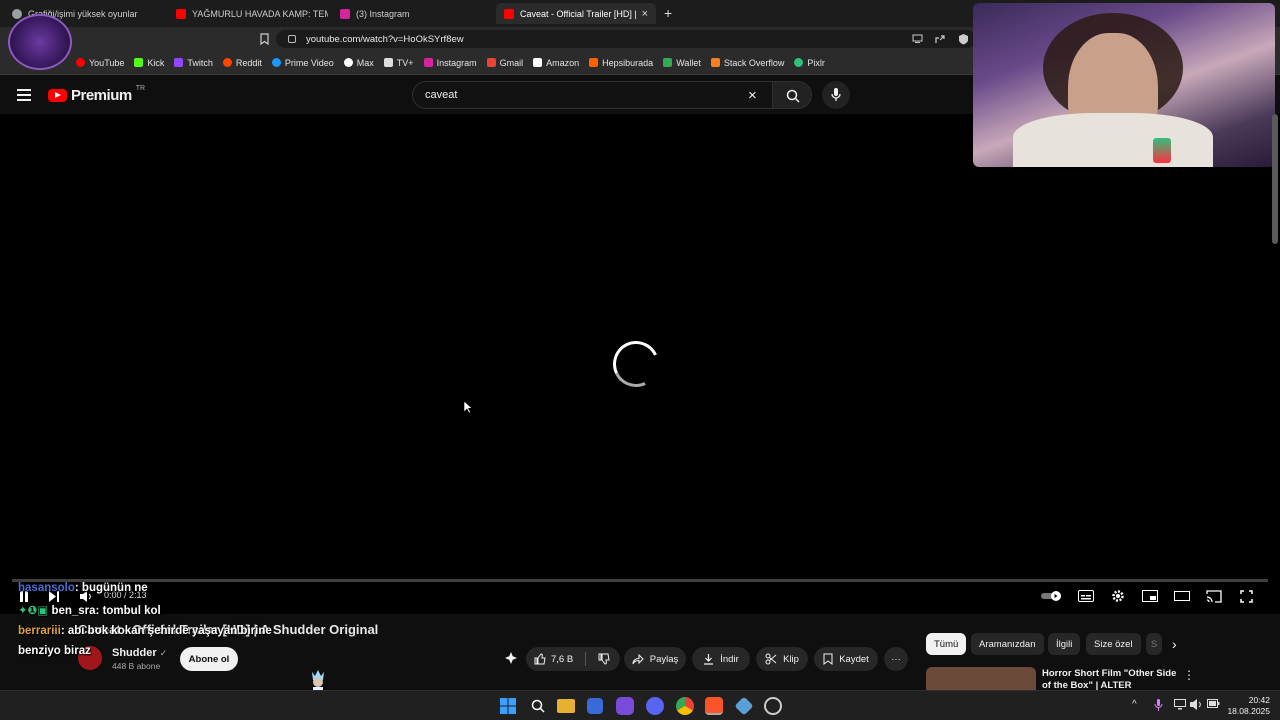 This screenshot has width=1280, height=720. I want to click on save-bookmark-icon, so click(828, 659).